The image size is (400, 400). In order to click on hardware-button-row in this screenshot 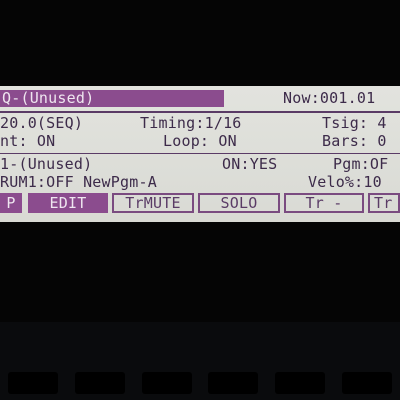, I will do `click(200, 386)`.